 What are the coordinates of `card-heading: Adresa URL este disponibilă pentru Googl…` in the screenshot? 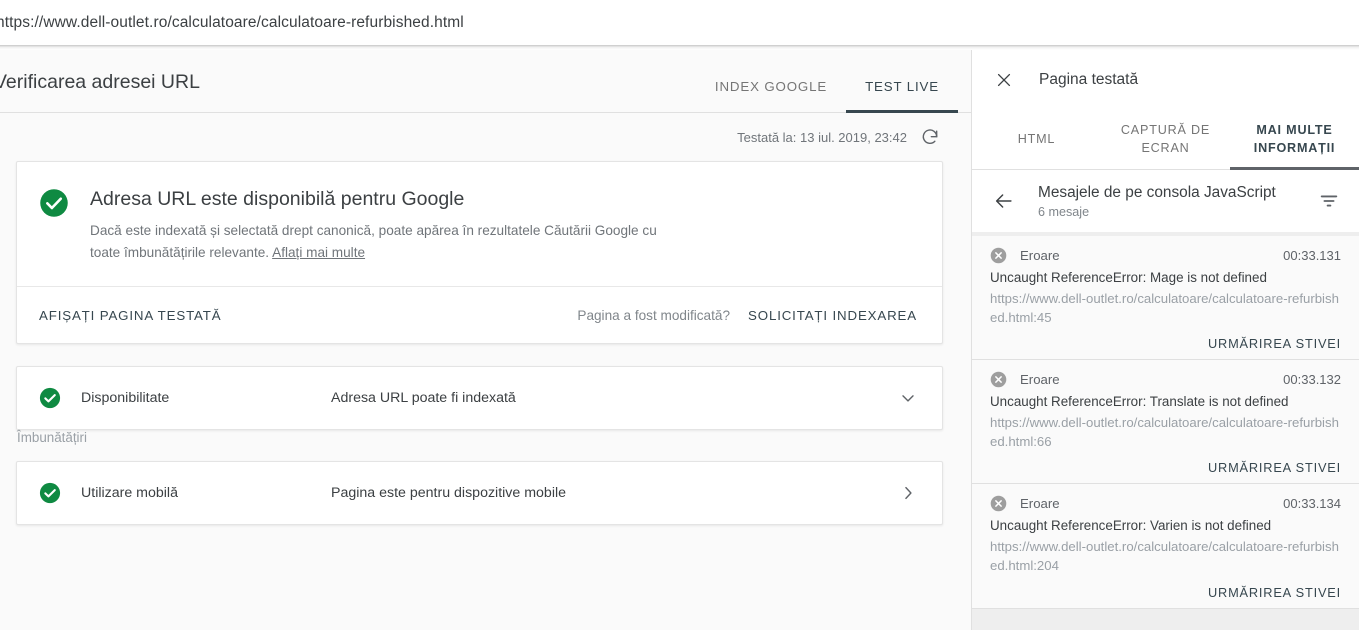 It's located at (277, 199).